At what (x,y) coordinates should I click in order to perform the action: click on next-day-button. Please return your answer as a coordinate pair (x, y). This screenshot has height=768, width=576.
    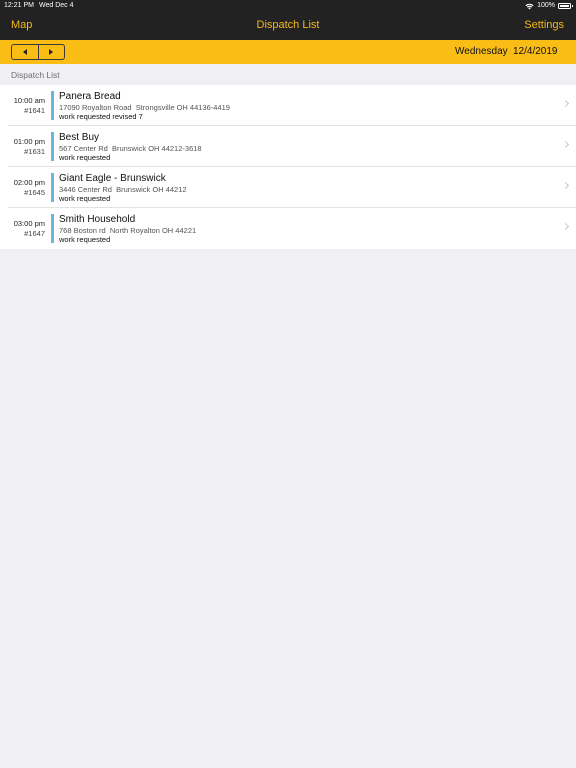
    Looking at the image, I should click on (51, 52).